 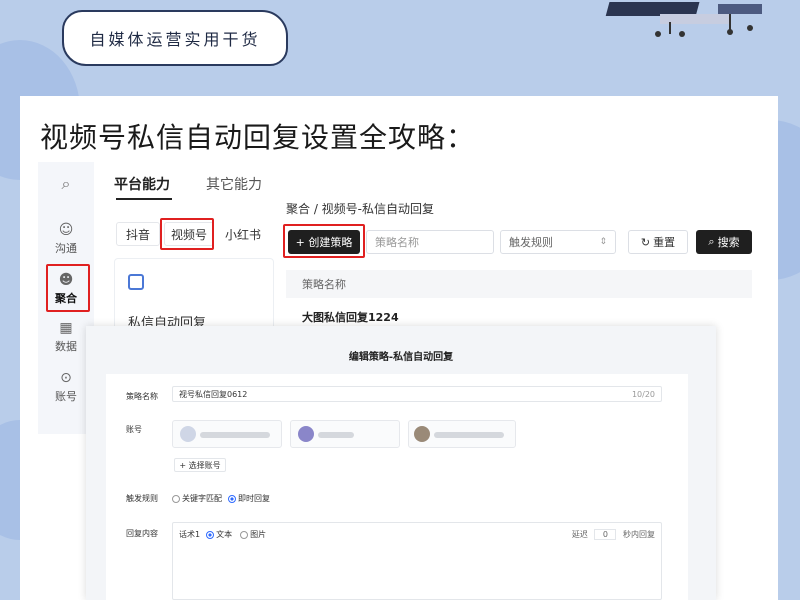 What do you see at coordinates (603, 242) in the screenshot?
I see `chevron-updown-icon: ⇕` at bounding box center [603, 242].